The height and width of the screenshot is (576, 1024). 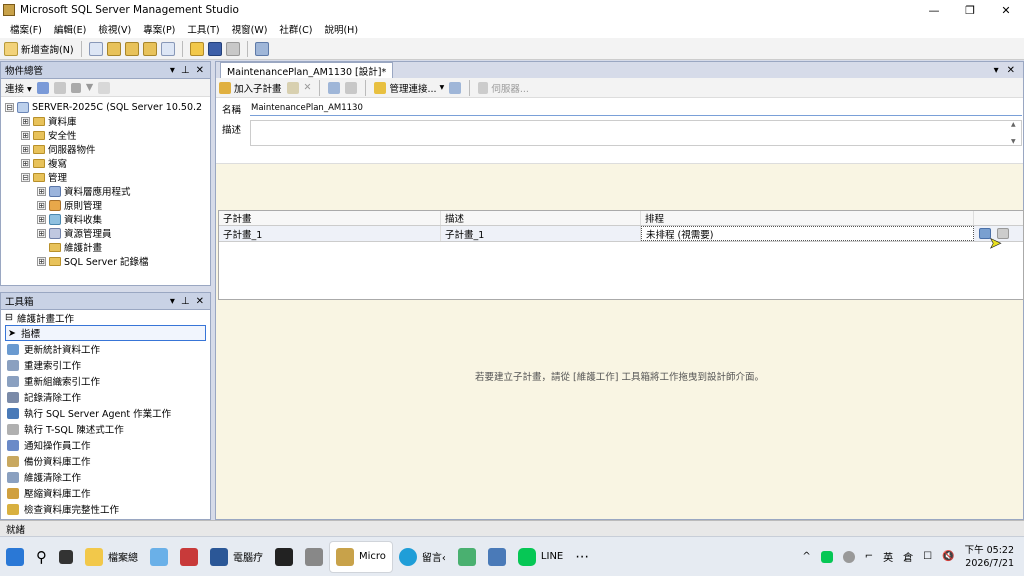 What do you see at coordinates (75, 247) in the screenshot?
I see `tree-node-maintenance-plans: 維護計畫` at bounding box center [75, 247].